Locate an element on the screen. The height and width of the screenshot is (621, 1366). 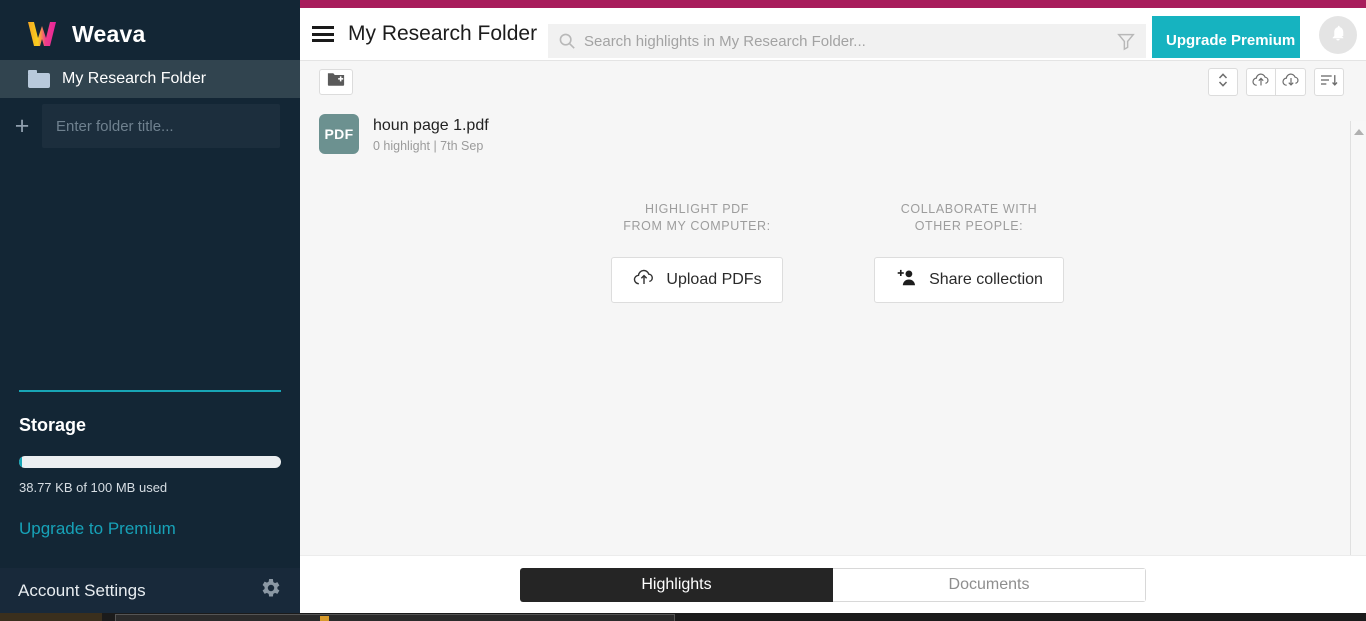
upgrade-premium-button: Upgrade Premium is located at coordinates (1226, 37).